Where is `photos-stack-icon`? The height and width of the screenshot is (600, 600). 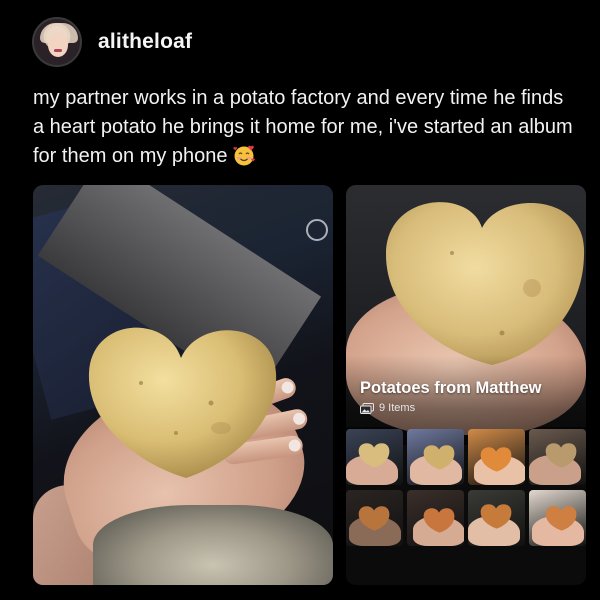
photos-stack-icon is located at coordinates (367, 408).